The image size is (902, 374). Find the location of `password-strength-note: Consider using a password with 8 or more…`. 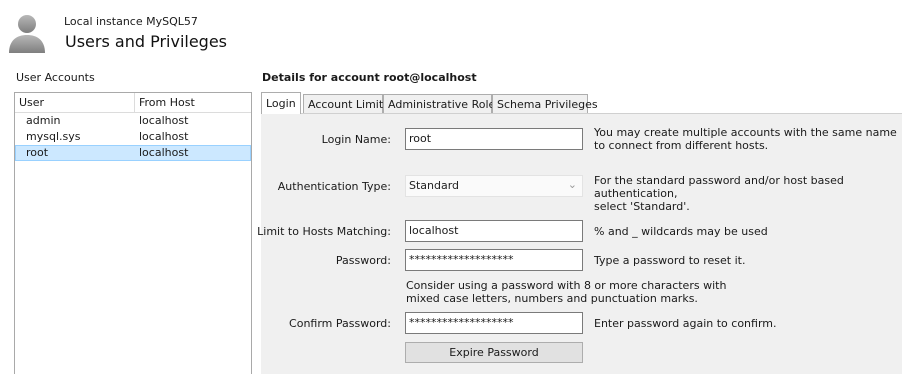

password-strength-note: Consider using a password with 8 or more… is located at coordinates (566, 292).